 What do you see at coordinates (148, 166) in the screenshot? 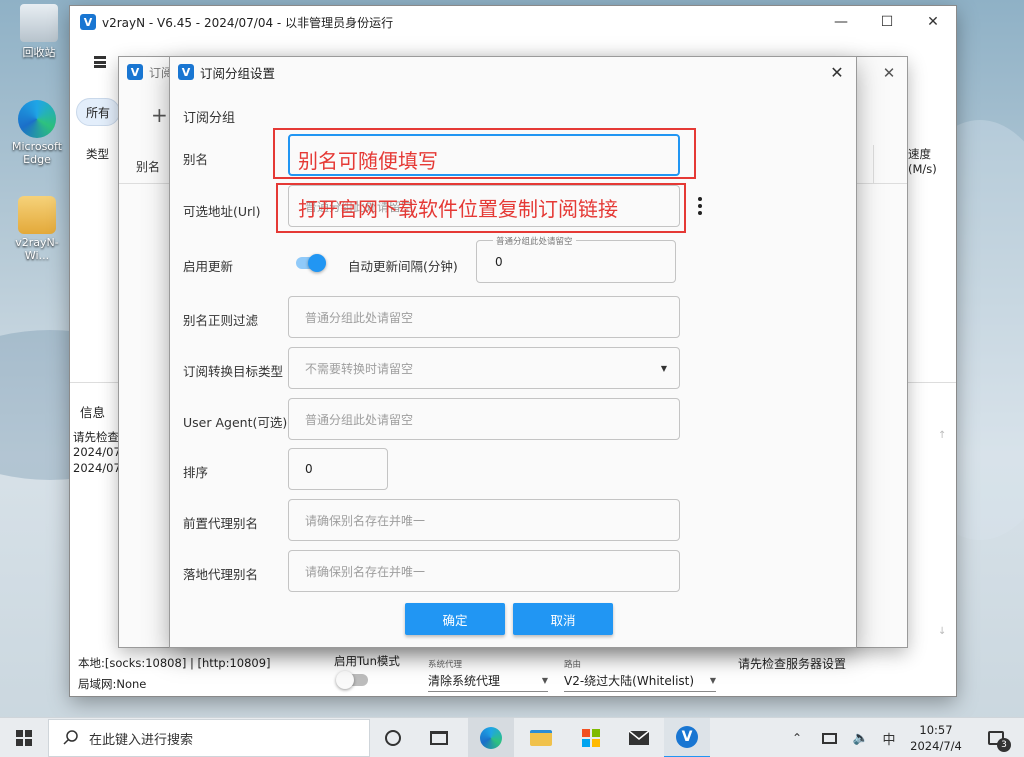
I see `column-alias-header: 别名` at bounding box center [148, 166].